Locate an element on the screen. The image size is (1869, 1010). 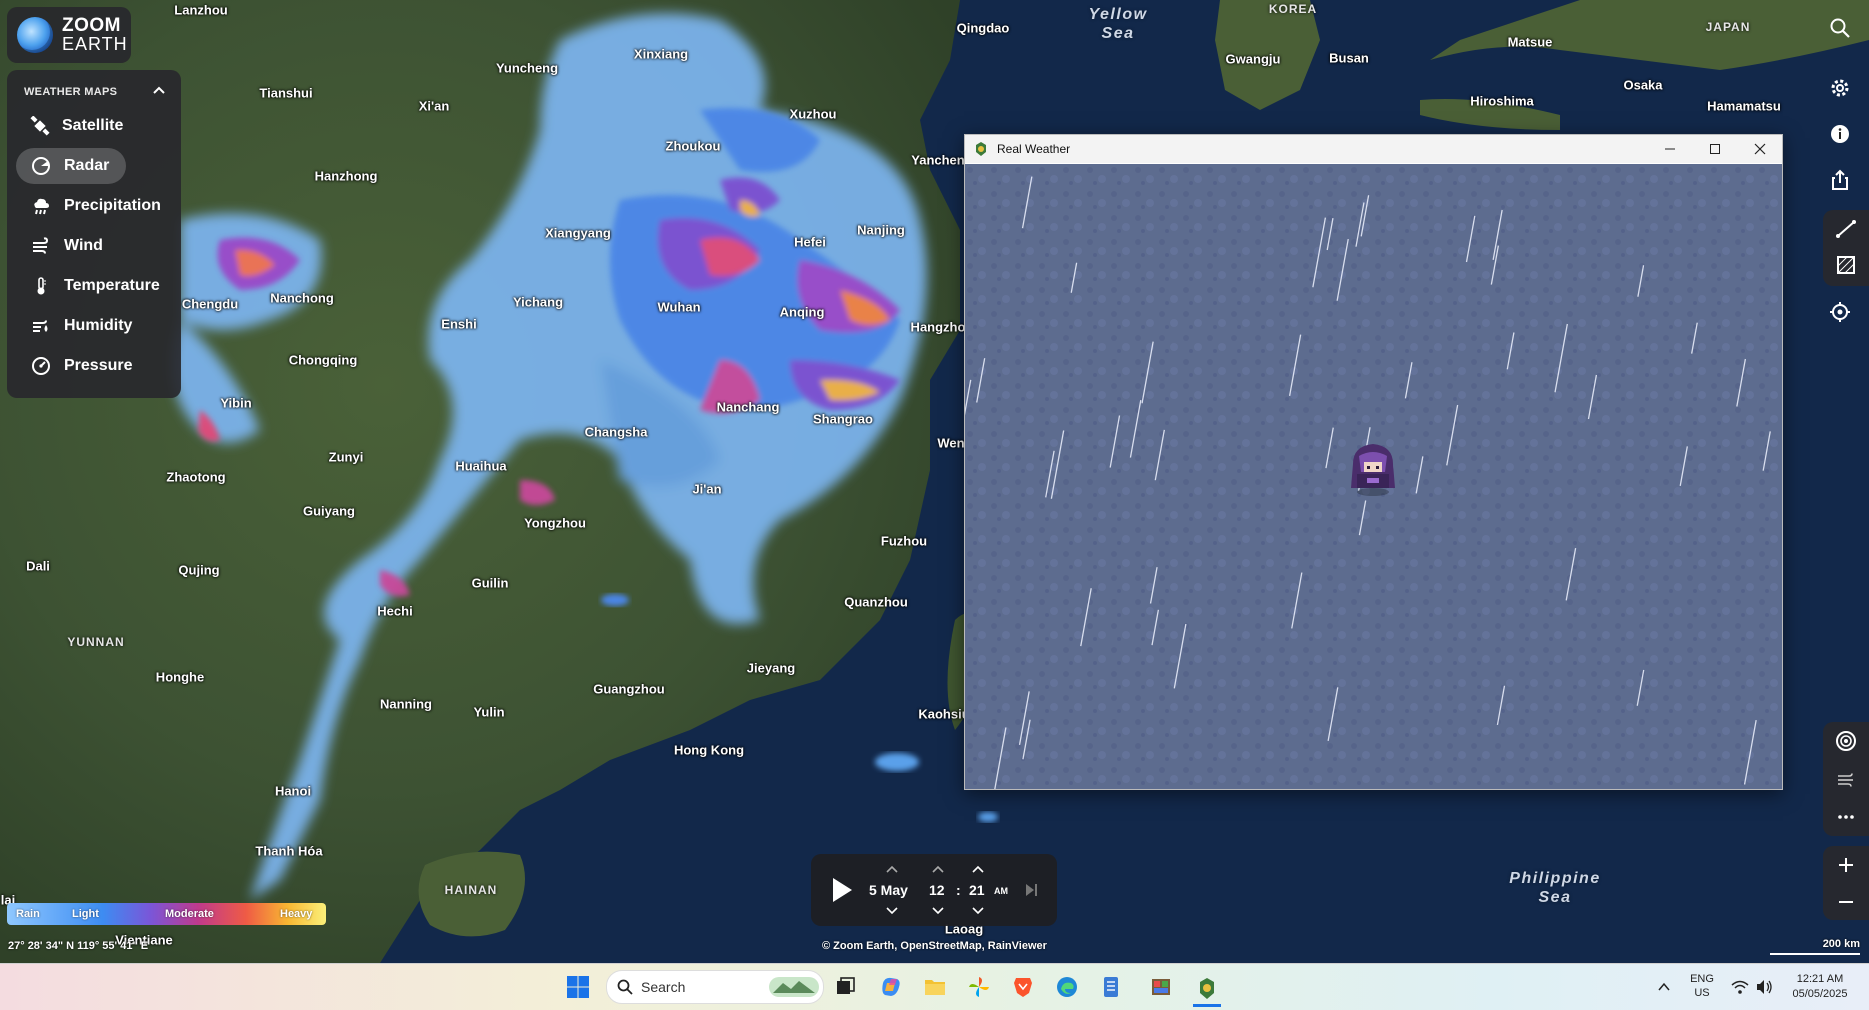
draw-tools-group is located at coordinates (1846, 248).